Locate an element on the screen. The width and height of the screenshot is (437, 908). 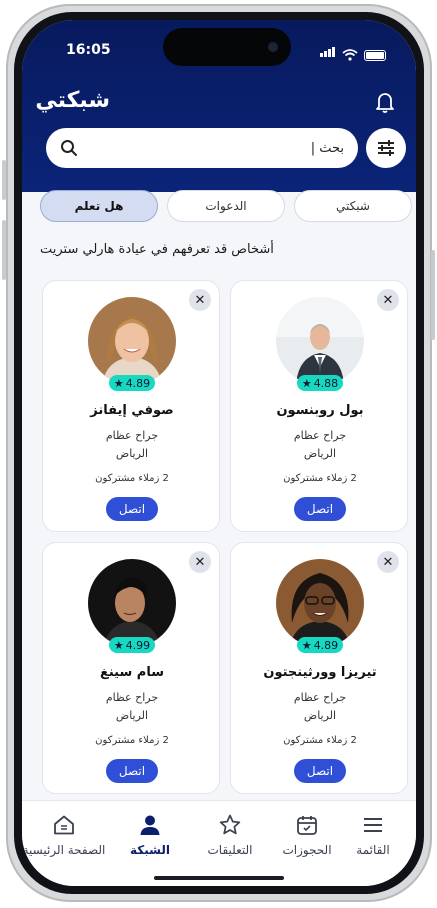
tab-my-network: شبكتي is located at coordinates (353, 206).